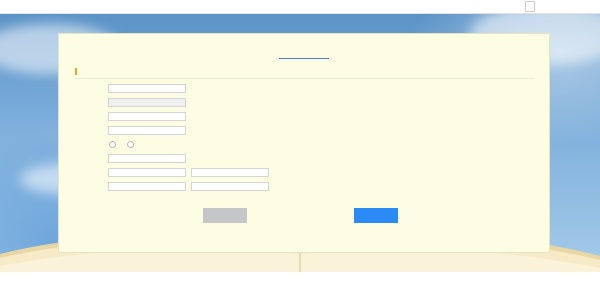  What do you see at coordinates (376, 215) in the screenshot?
I see `next-button` at bounding box center [376, 215].